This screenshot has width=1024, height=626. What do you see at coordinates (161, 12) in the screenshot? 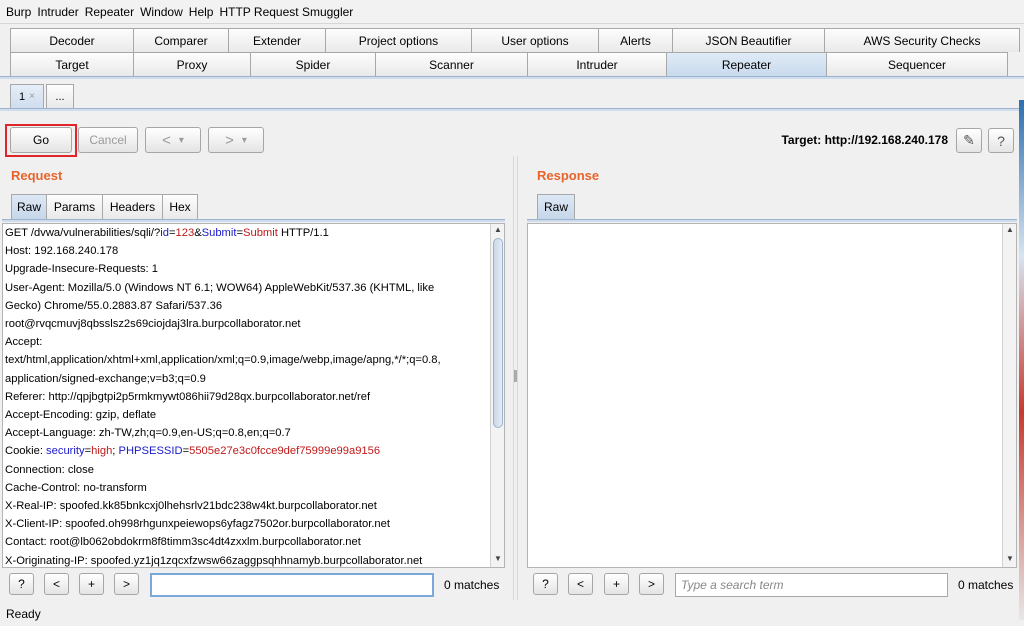
I see `menu-window: Window` at bounding box center [161, 12].